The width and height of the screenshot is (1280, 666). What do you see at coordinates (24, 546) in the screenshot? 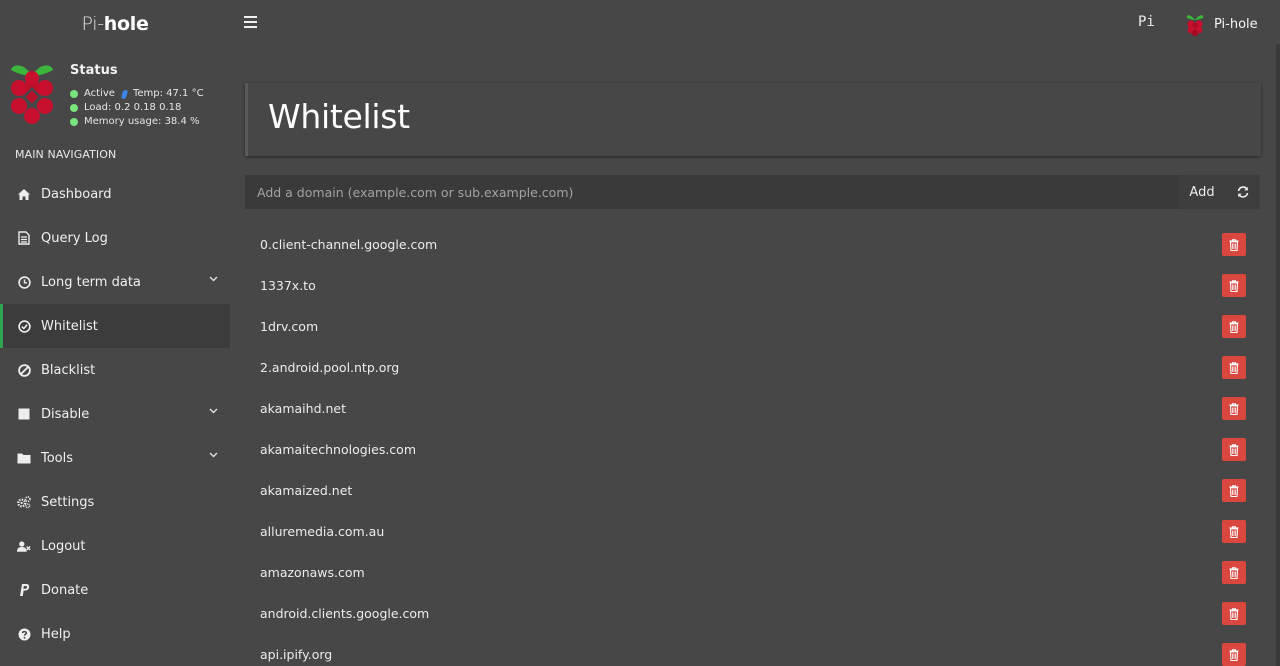
I see `user-x-icon` at bounding box center [24, 546].